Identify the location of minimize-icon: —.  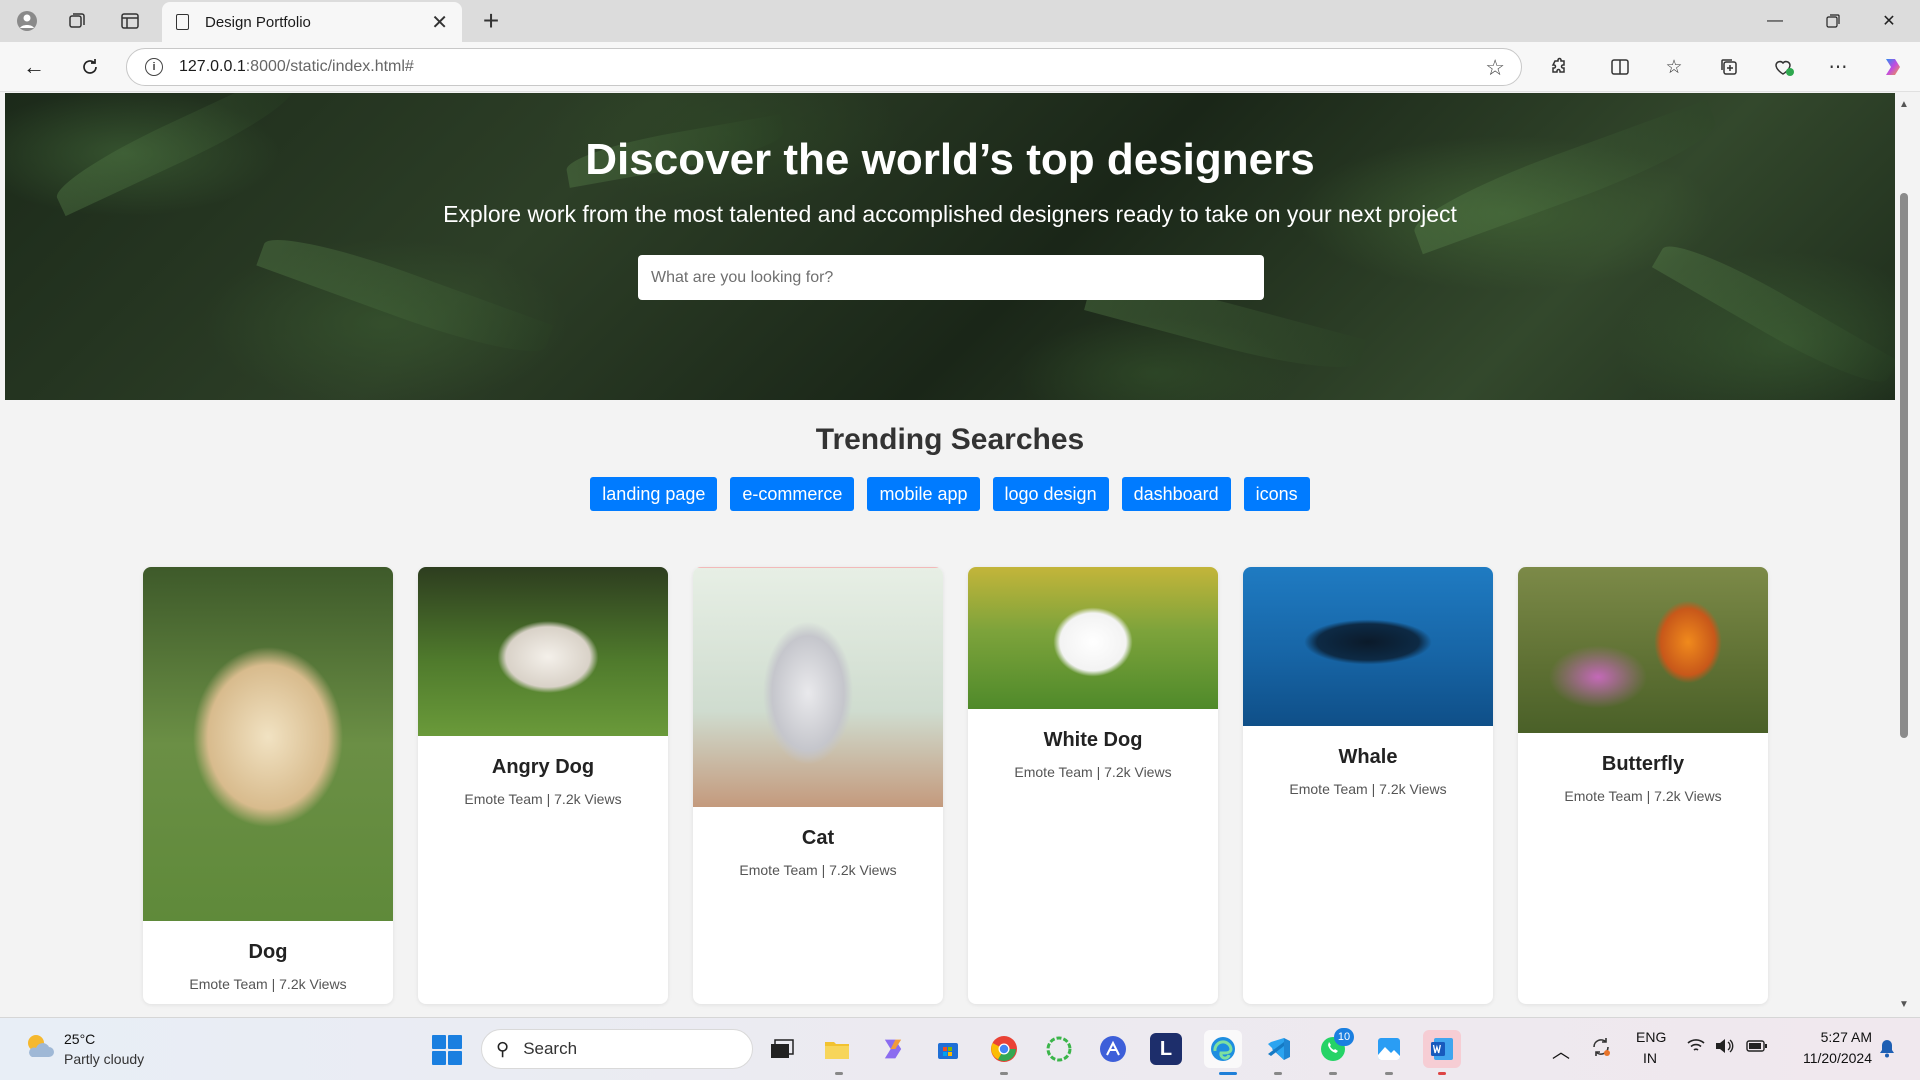
(1775, 21).